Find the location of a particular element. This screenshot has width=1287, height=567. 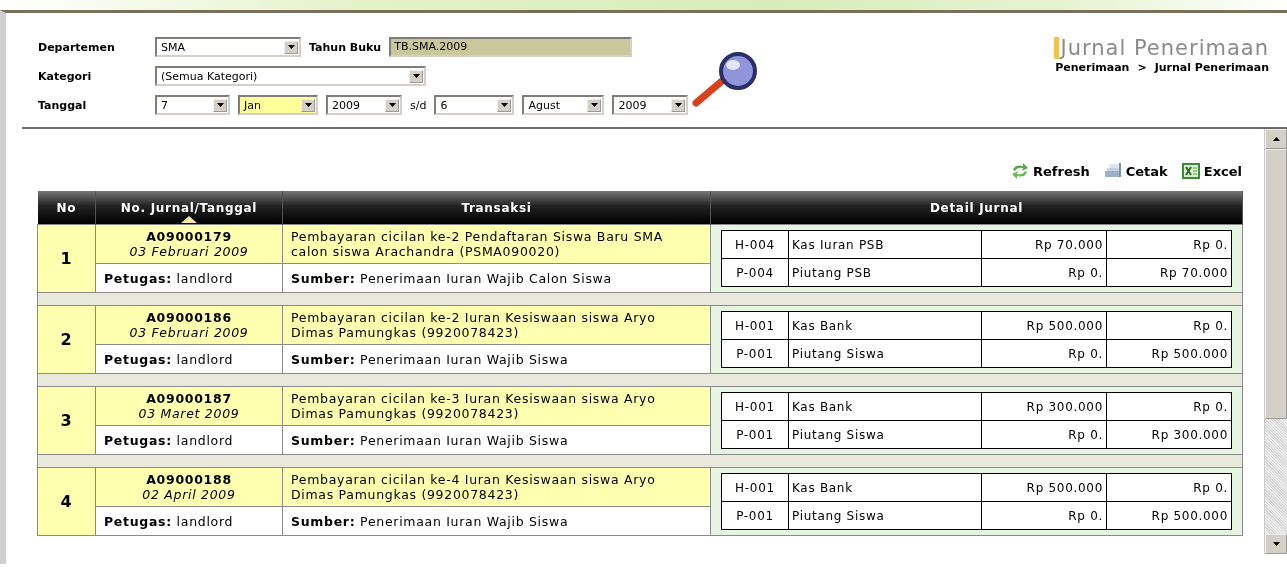

journal-cell: A09000188 02 April 2009 is located at coordinates (189, 487).